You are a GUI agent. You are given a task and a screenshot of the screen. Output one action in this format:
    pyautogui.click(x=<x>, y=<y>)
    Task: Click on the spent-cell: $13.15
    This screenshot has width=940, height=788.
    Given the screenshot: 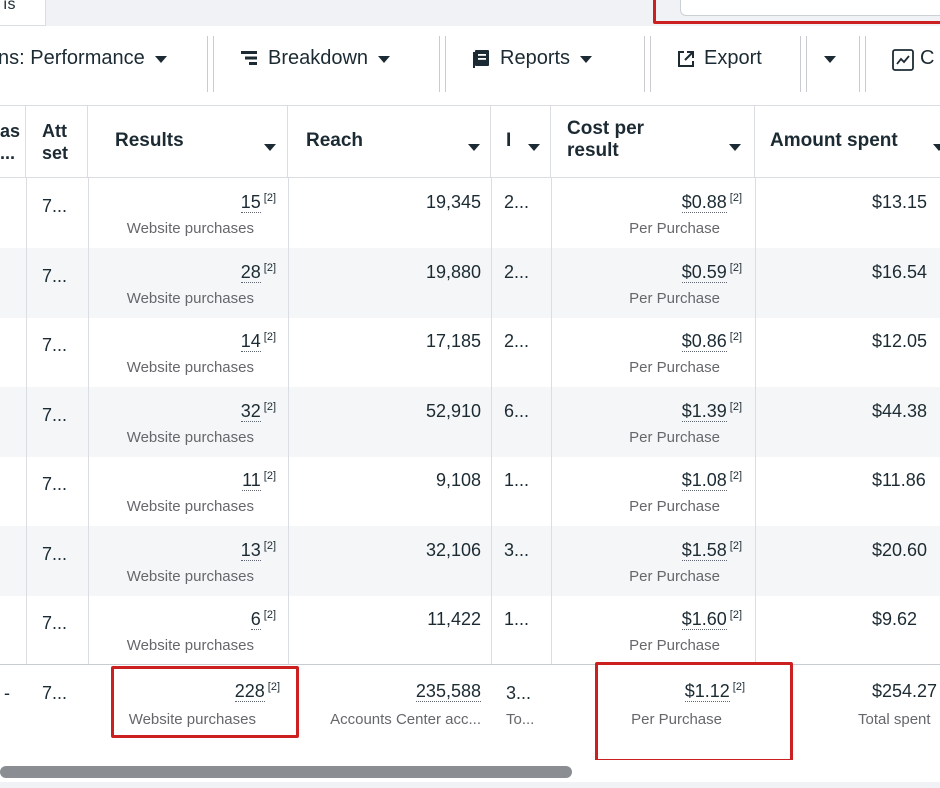 What is the action you would take?
    pyautogui.click(x=900, y=202)
    